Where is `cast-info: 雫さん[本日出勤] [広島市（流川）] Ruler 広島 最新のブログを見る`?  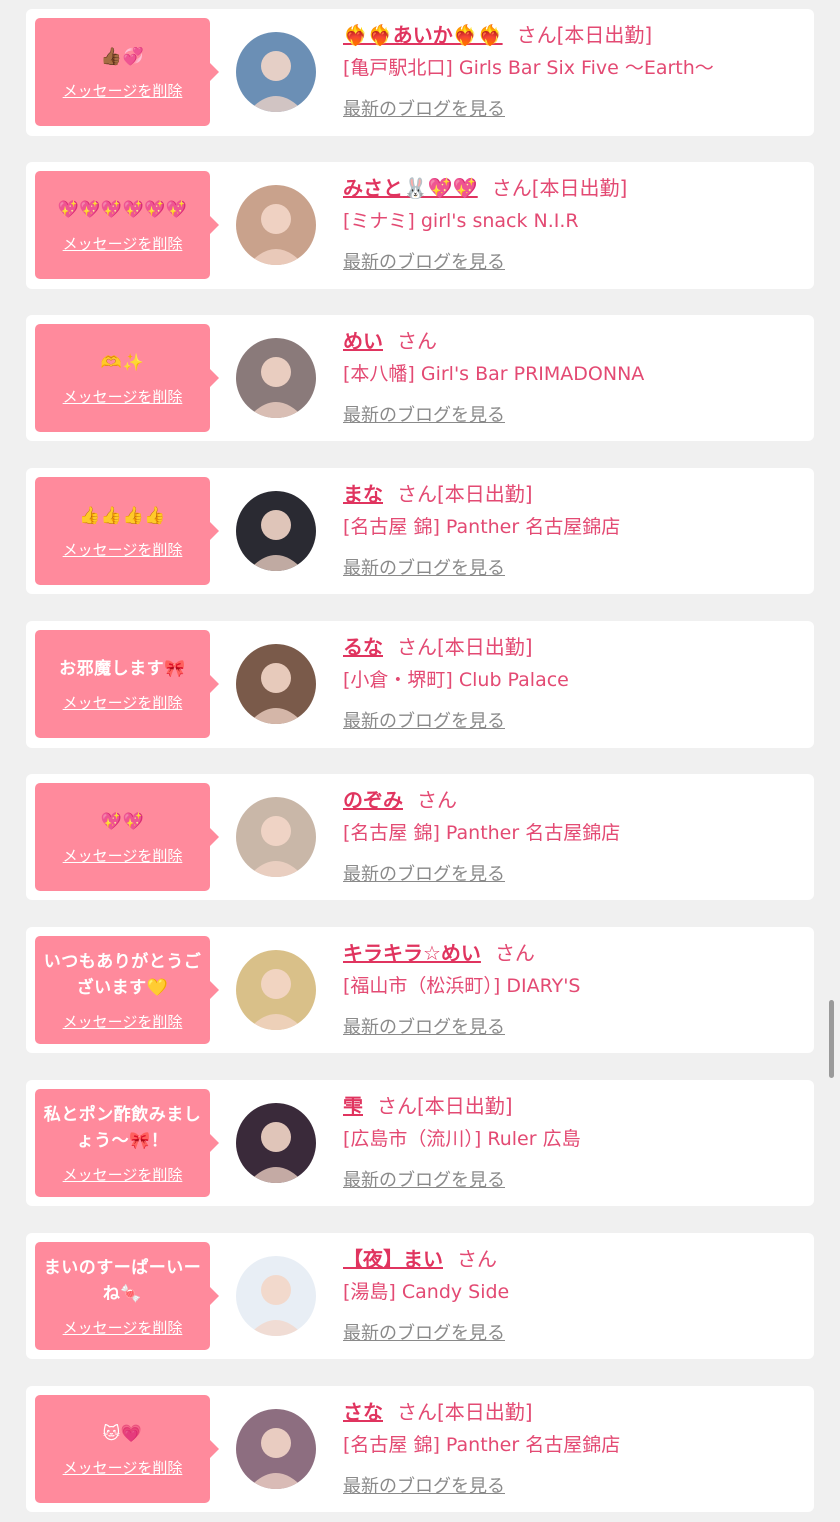 cast-info: 雫さん[本日出勤] [広島市（流川）] Ruler 広島 最新のブログを見る is located at coordinates (572, 1142).